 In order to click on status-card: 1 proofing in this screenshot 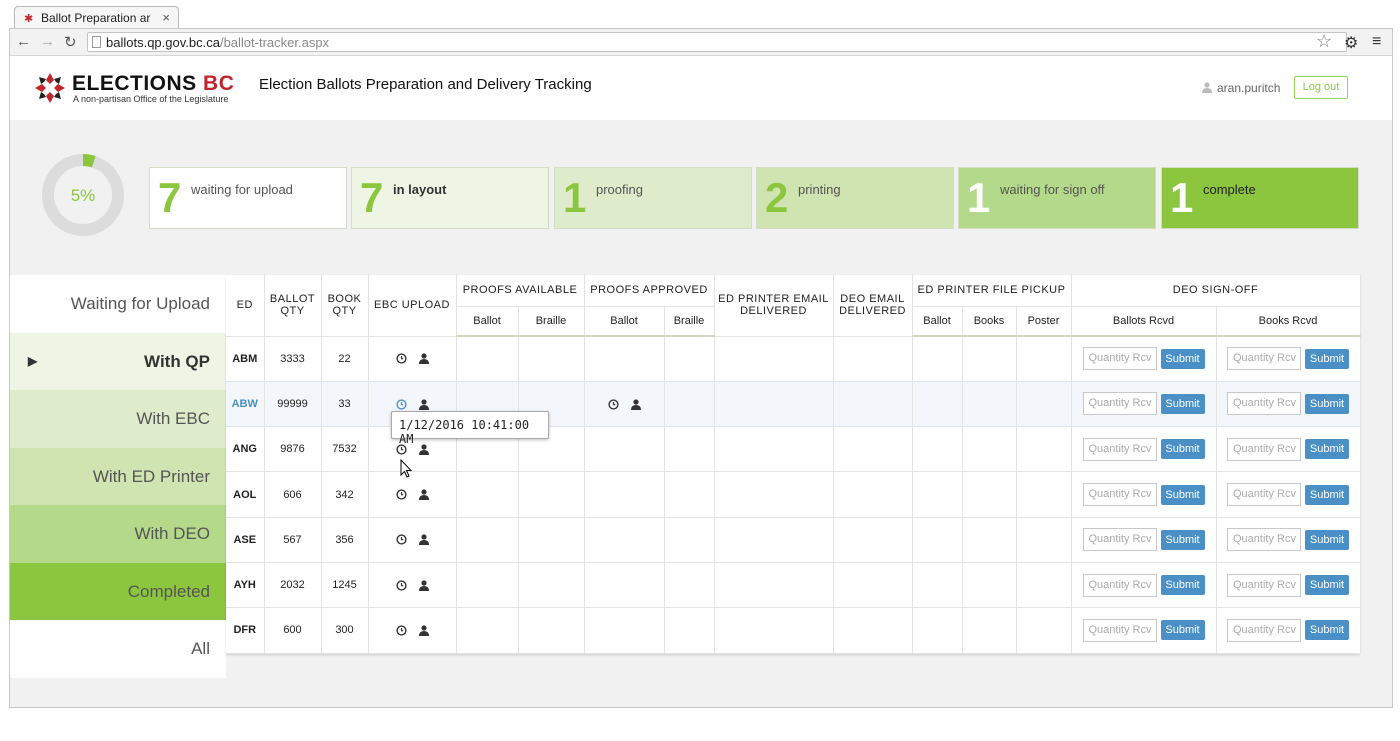, I will do `click(653, 198)`.